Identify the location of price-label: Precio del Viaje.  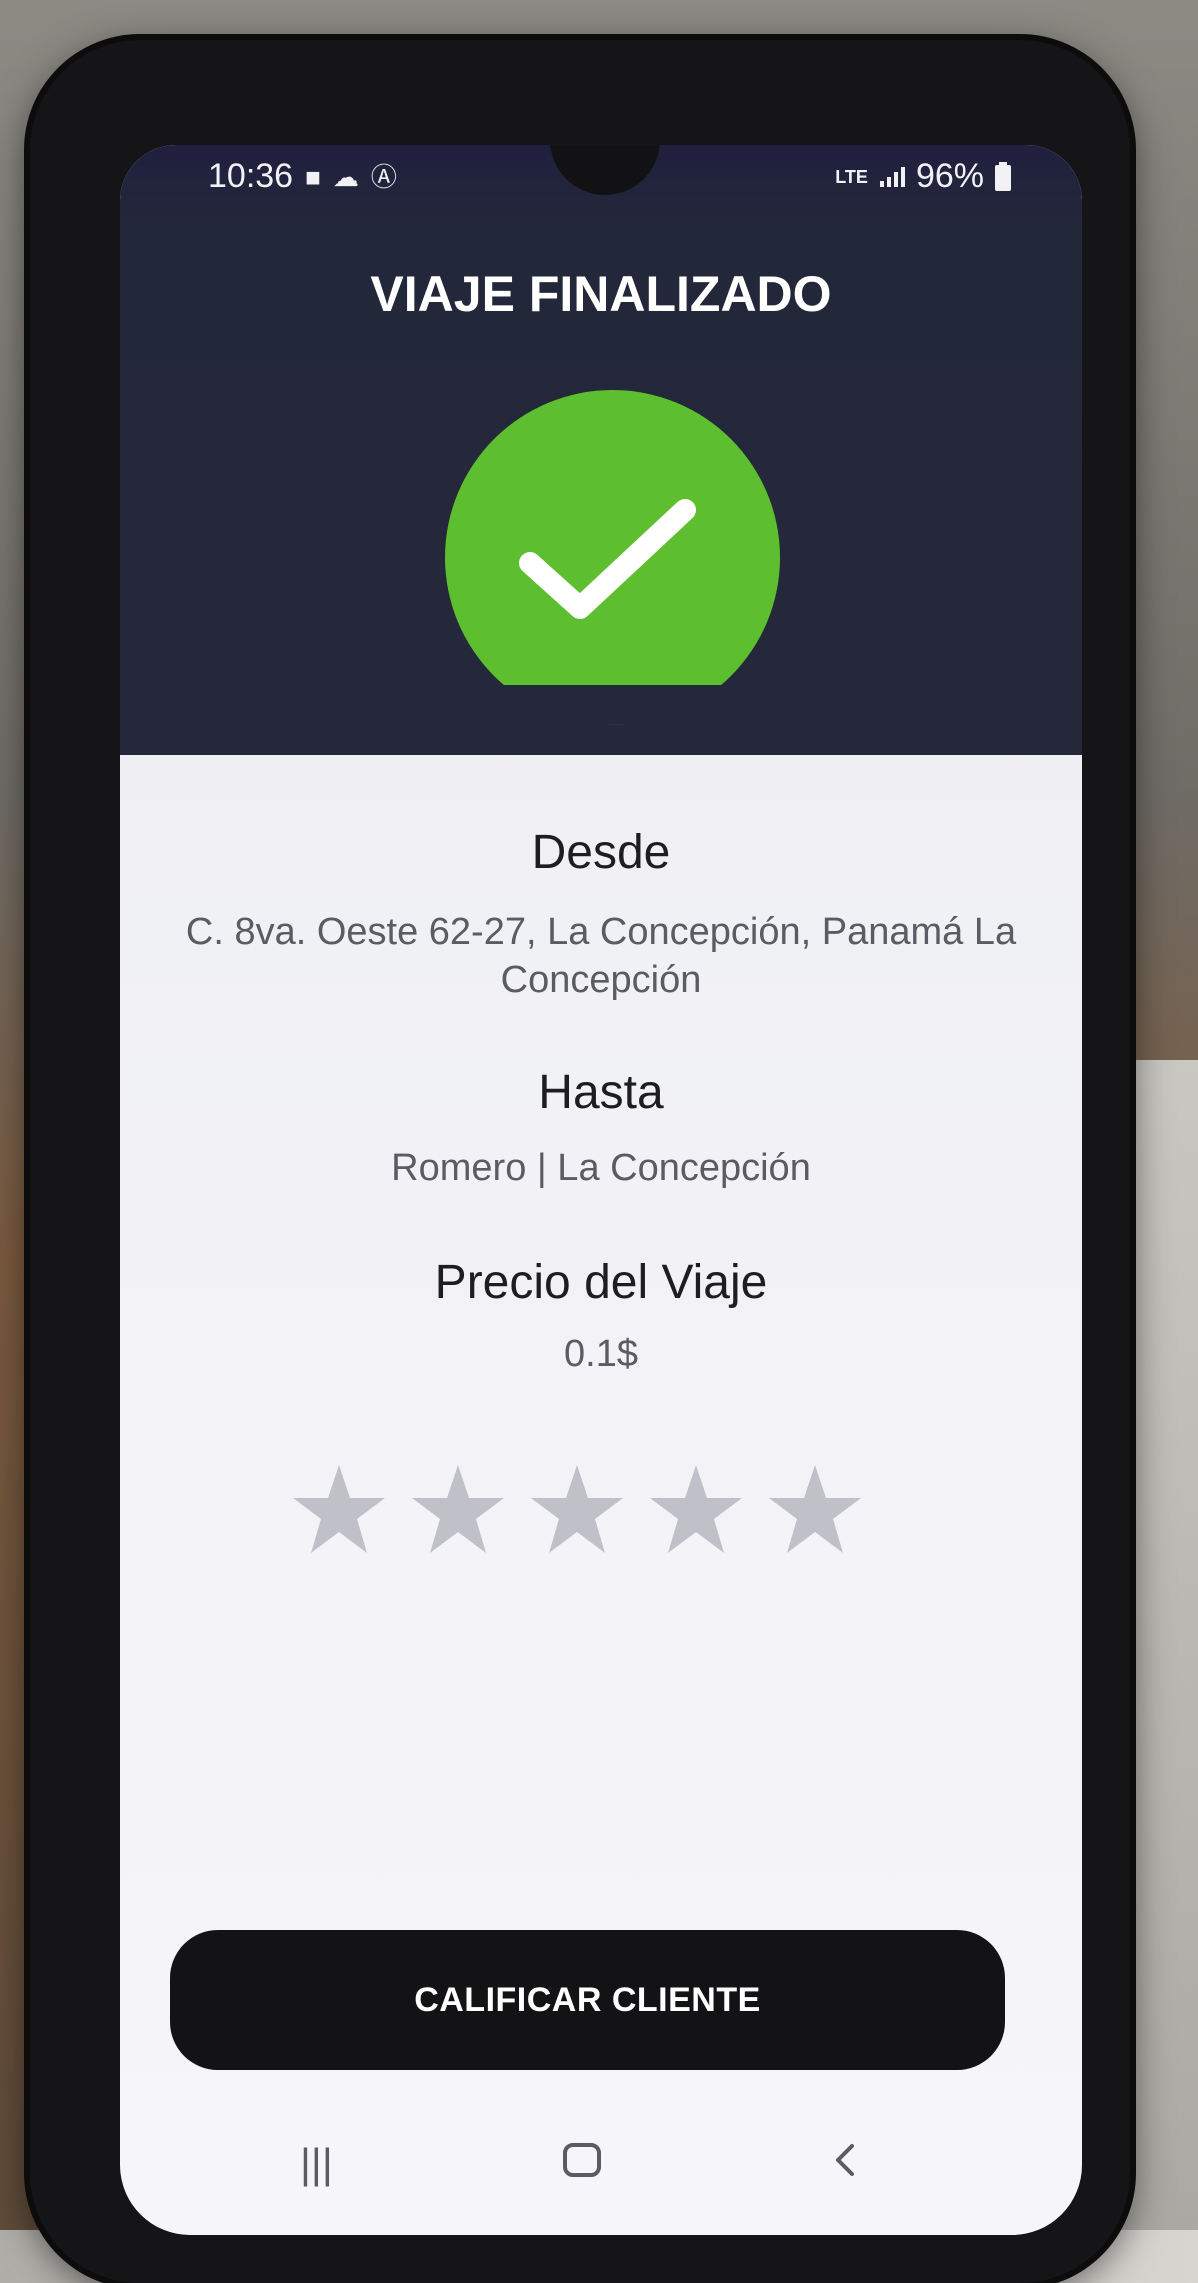
(601, 1282).